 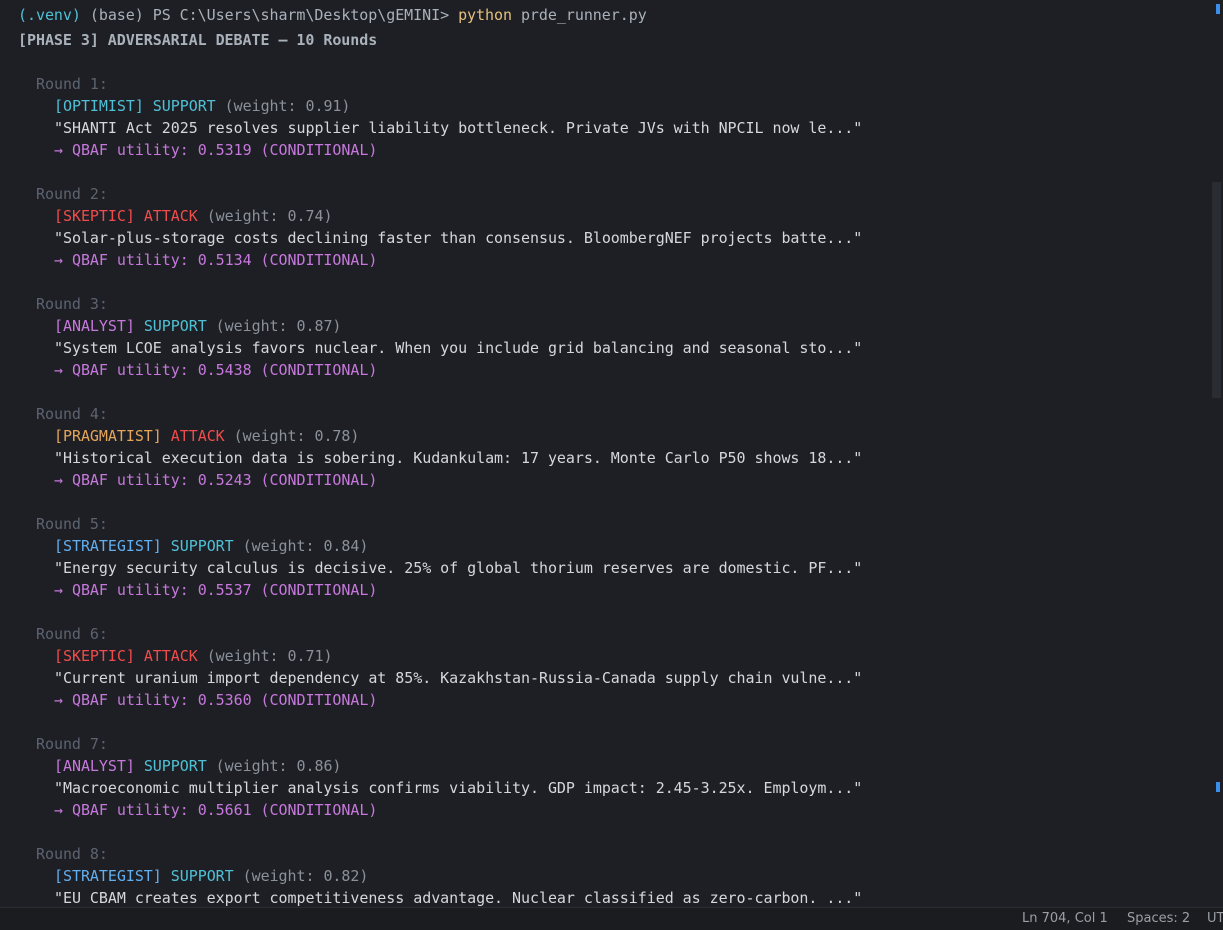 I want to click on round-agent-line: [SKEPTIC] ATTACK (weight: 0.71), so click(x=193, y=656).